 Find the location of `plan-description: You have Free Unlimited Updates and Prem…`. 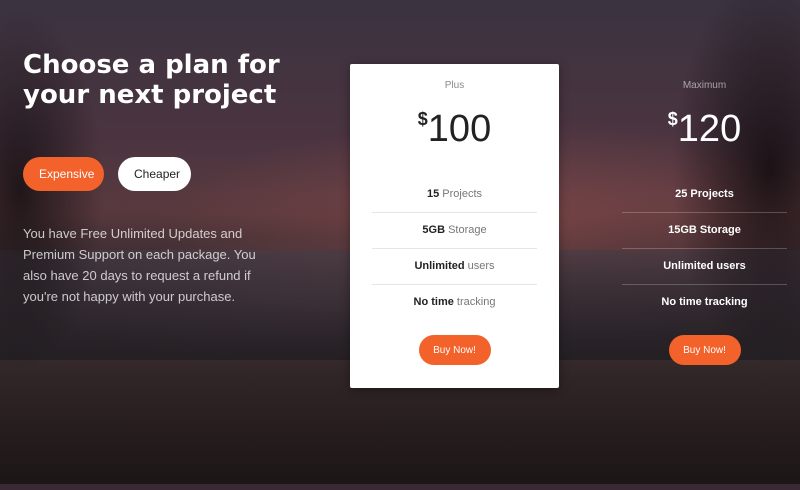

plan-description: You have Free Unlimited Updates and Prem… is located at coordinates (139, 265).